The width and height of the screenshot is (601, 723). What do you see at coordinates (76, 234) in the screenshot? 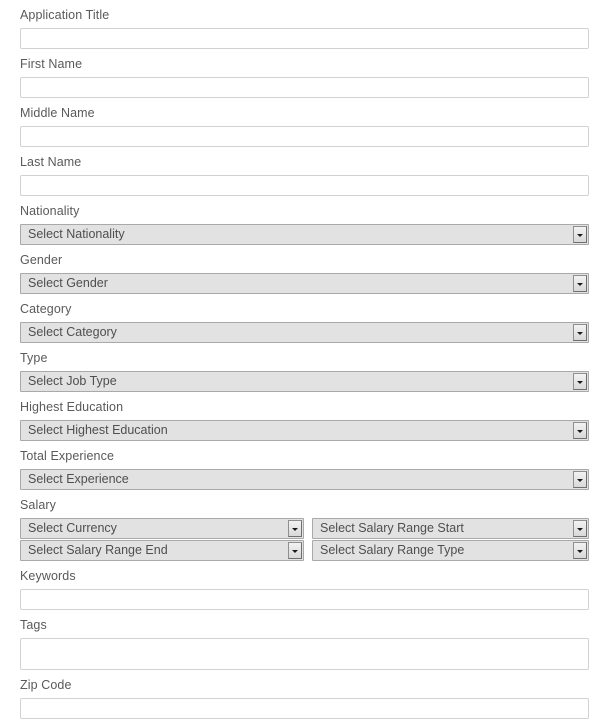
I see `select-nationality-value: Select Nationality` at bounding box center [76, 234].